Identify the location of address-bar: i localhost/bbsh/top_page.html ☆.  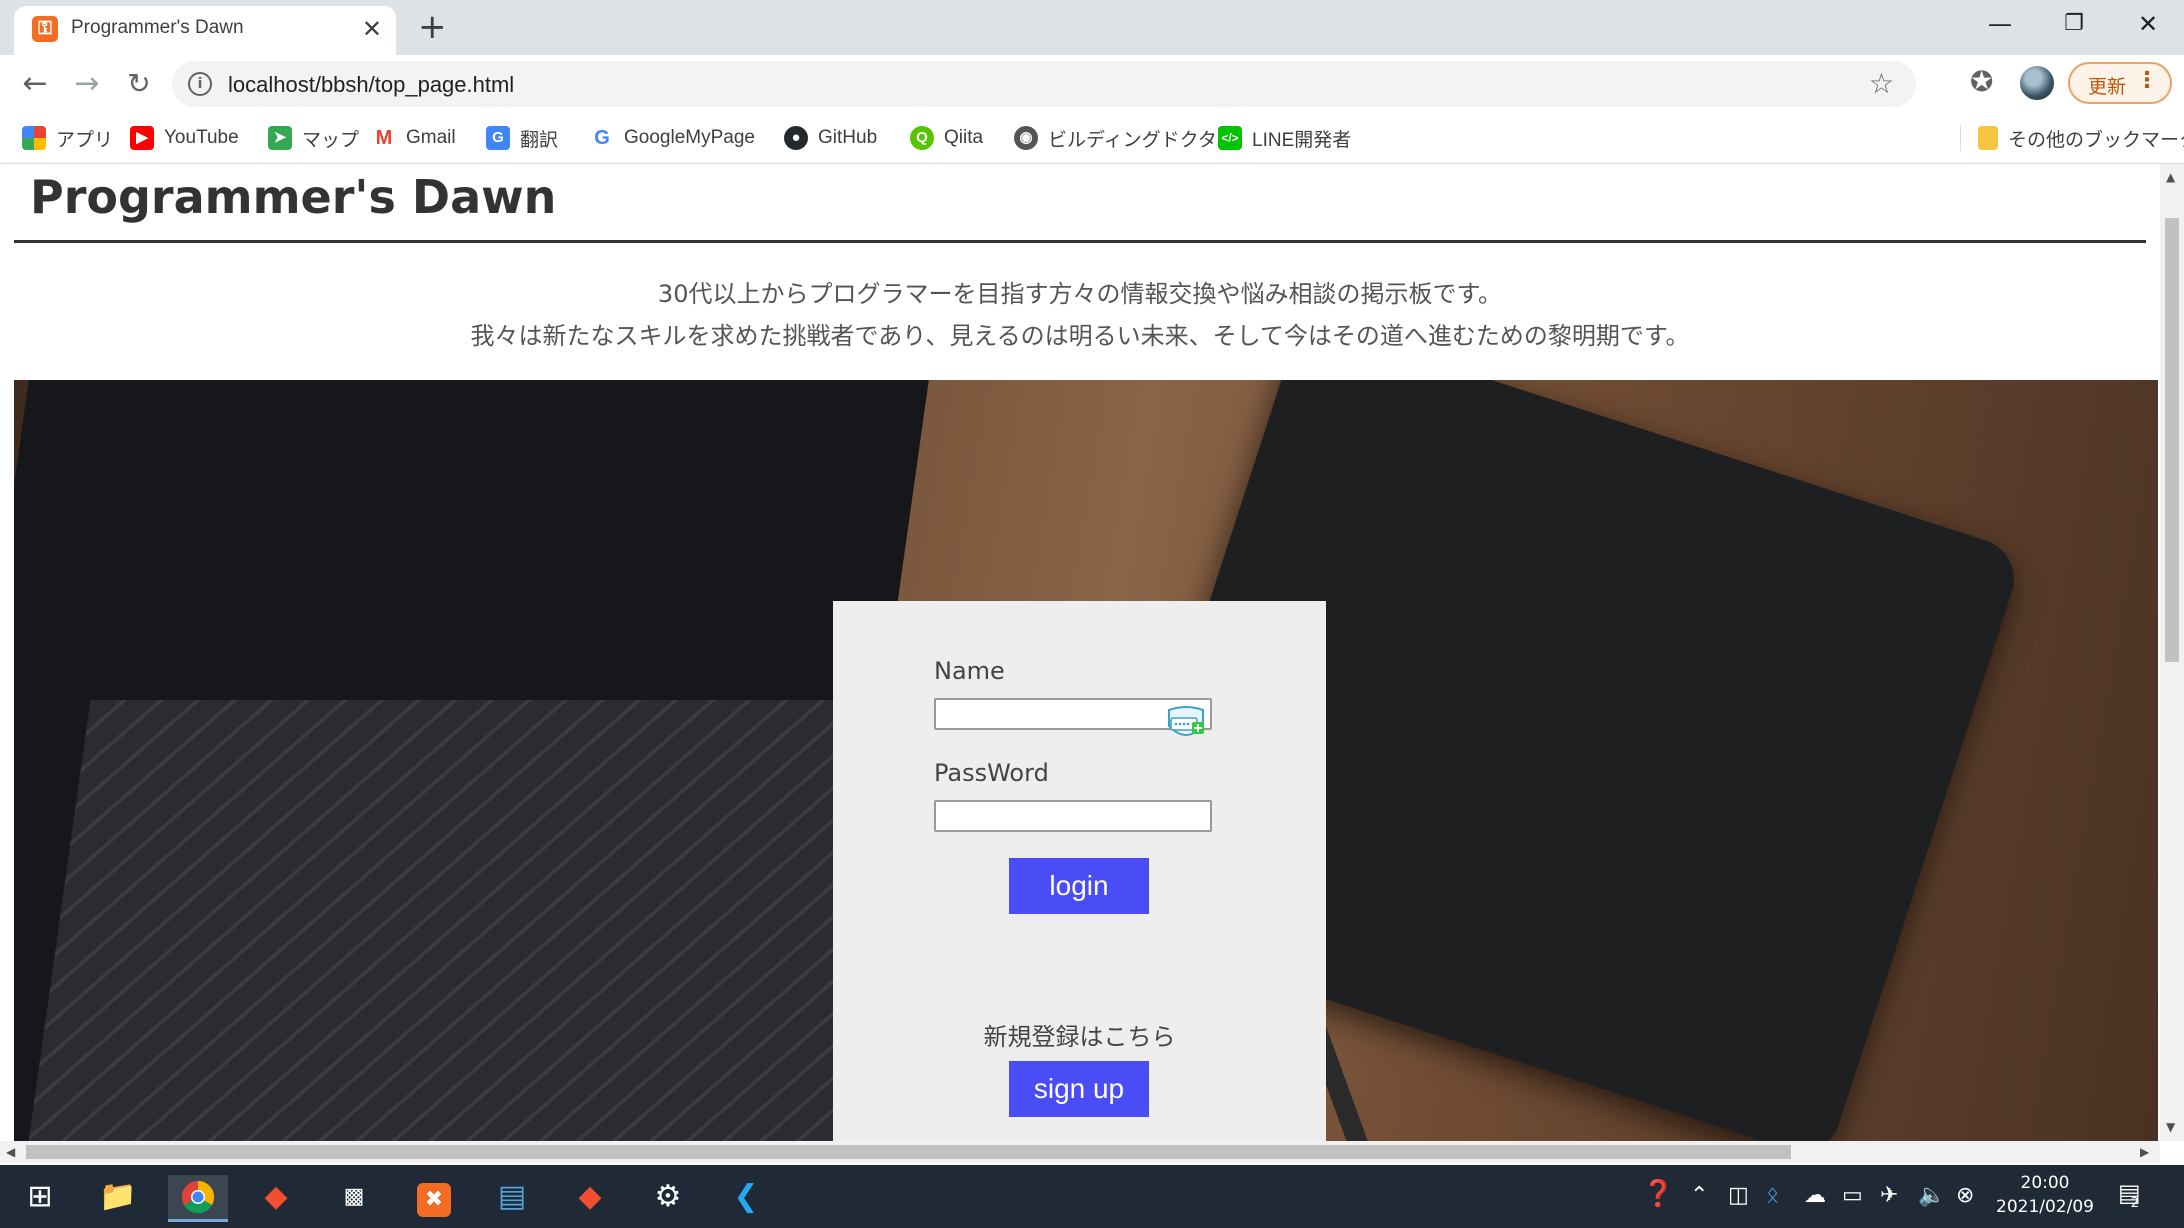
(1044, 84).